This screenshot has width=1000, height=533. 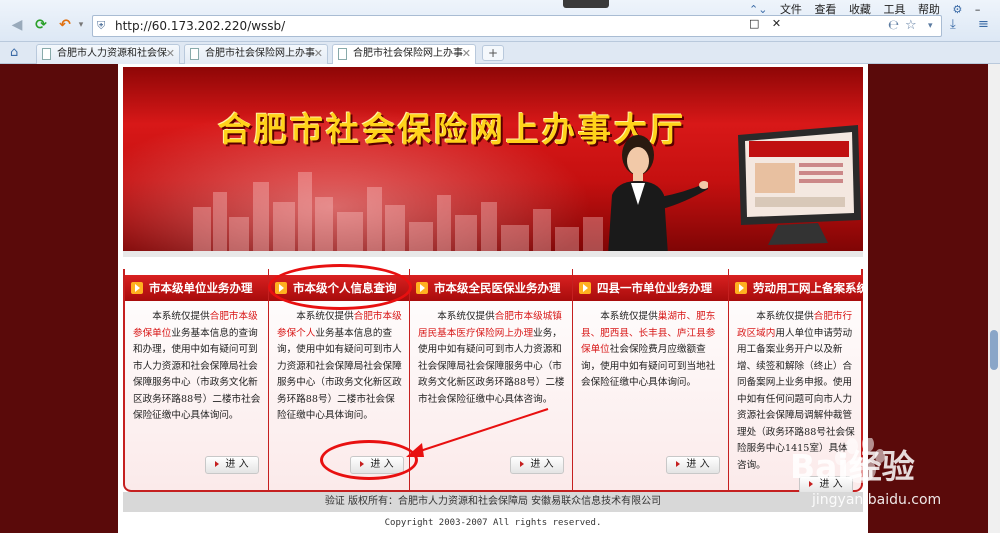 What do you see at coordinates (852, 466) in the screenshot?
I see `watermark-brand: Bai经验` at bounding box center [852, 466].